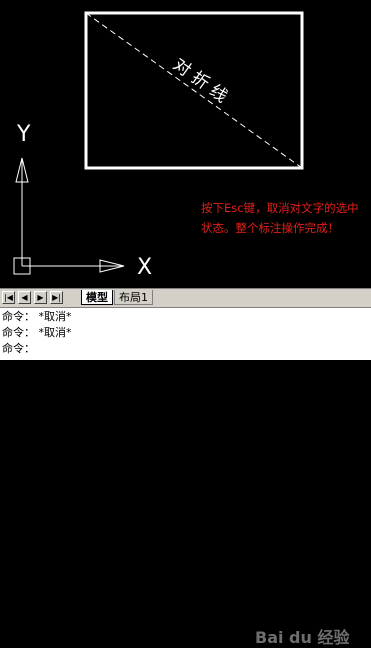  I want to click on first-tab-button: |◀, so click(8, 297).